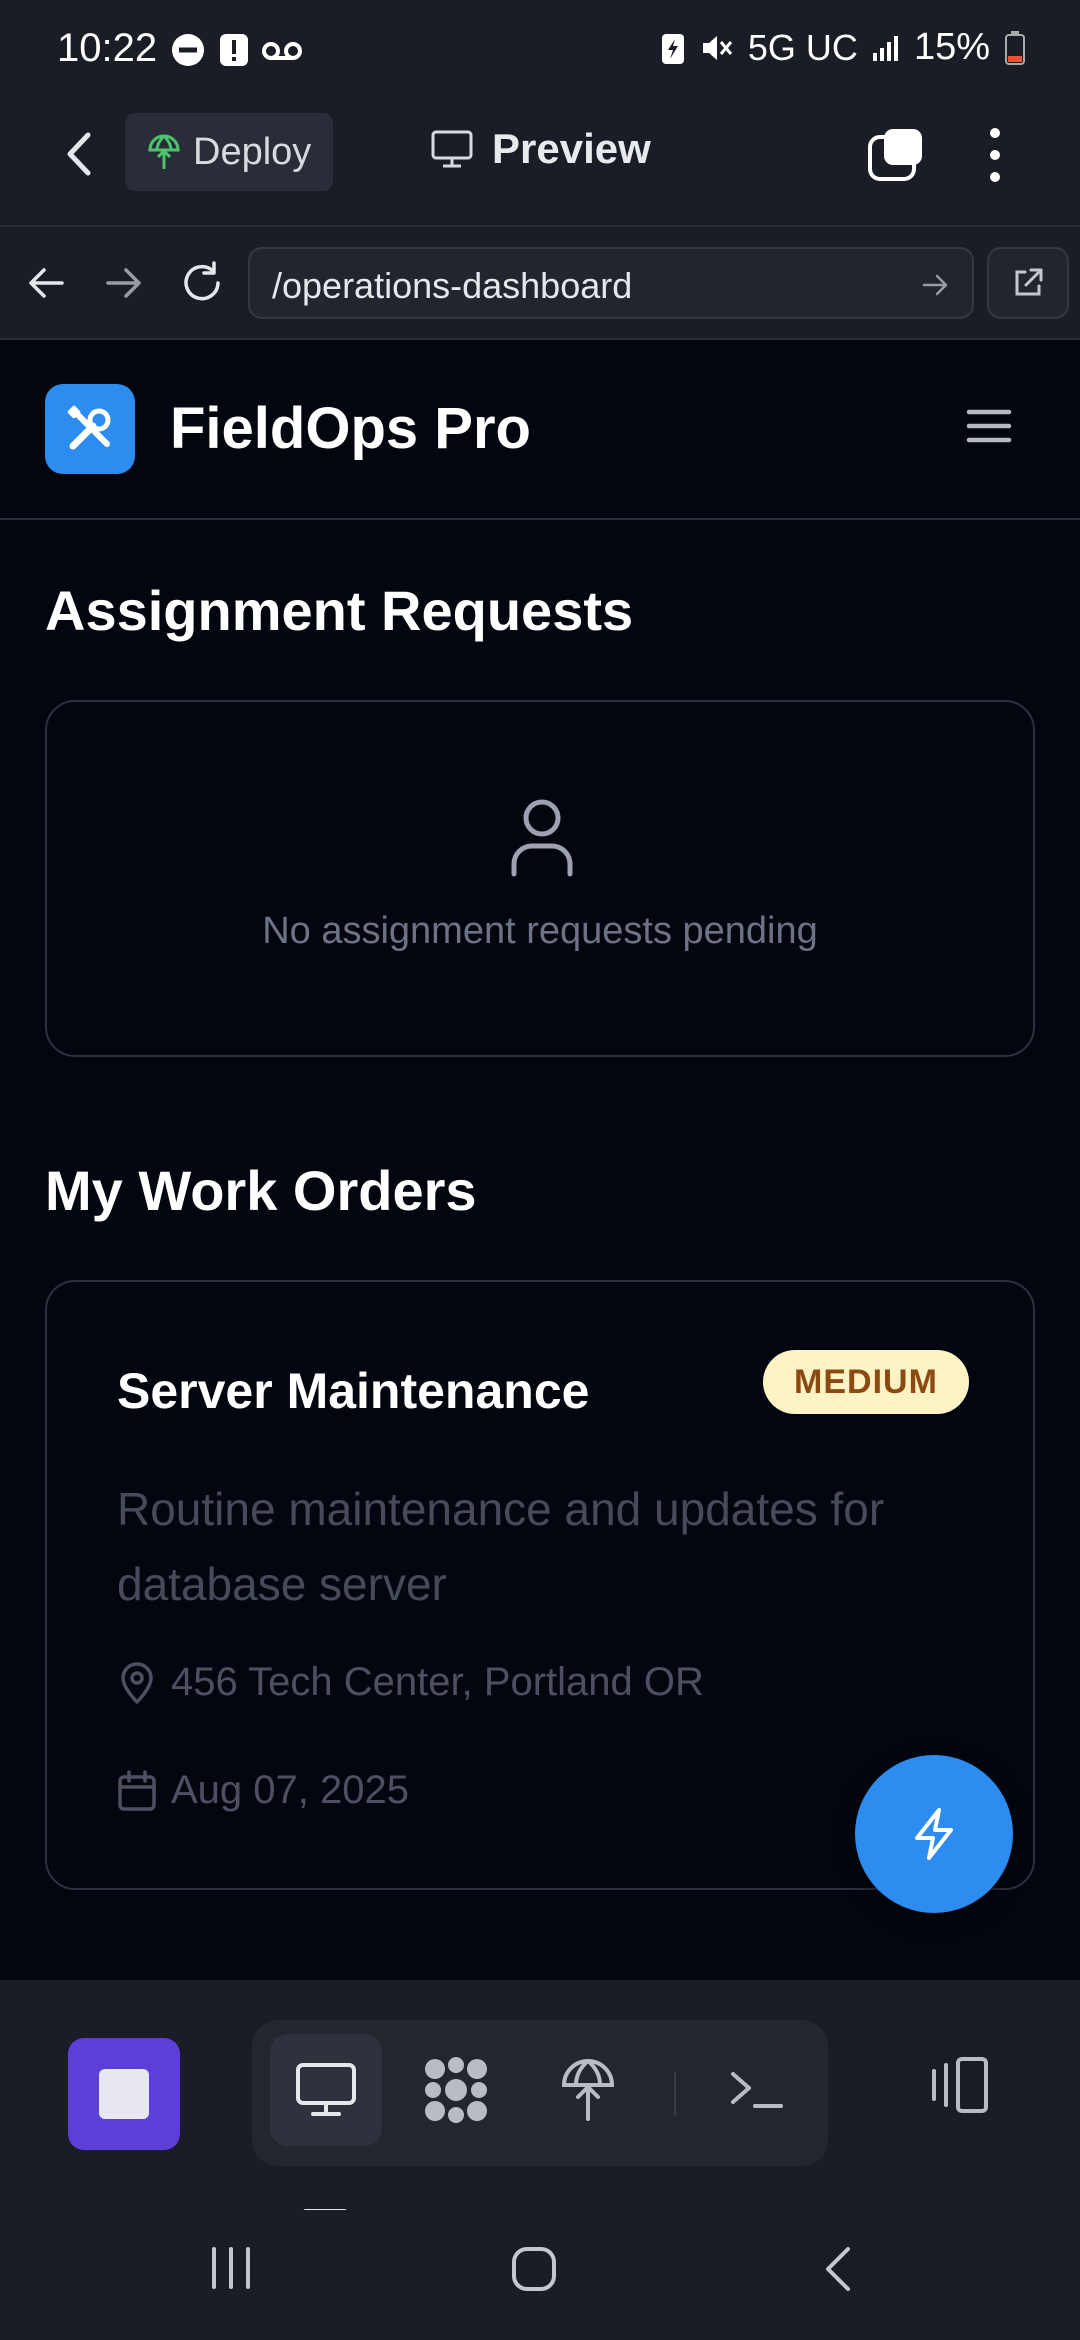 This screenshot has height=2340, width=1080. I want to click on tool-group, so click(540, 2093).